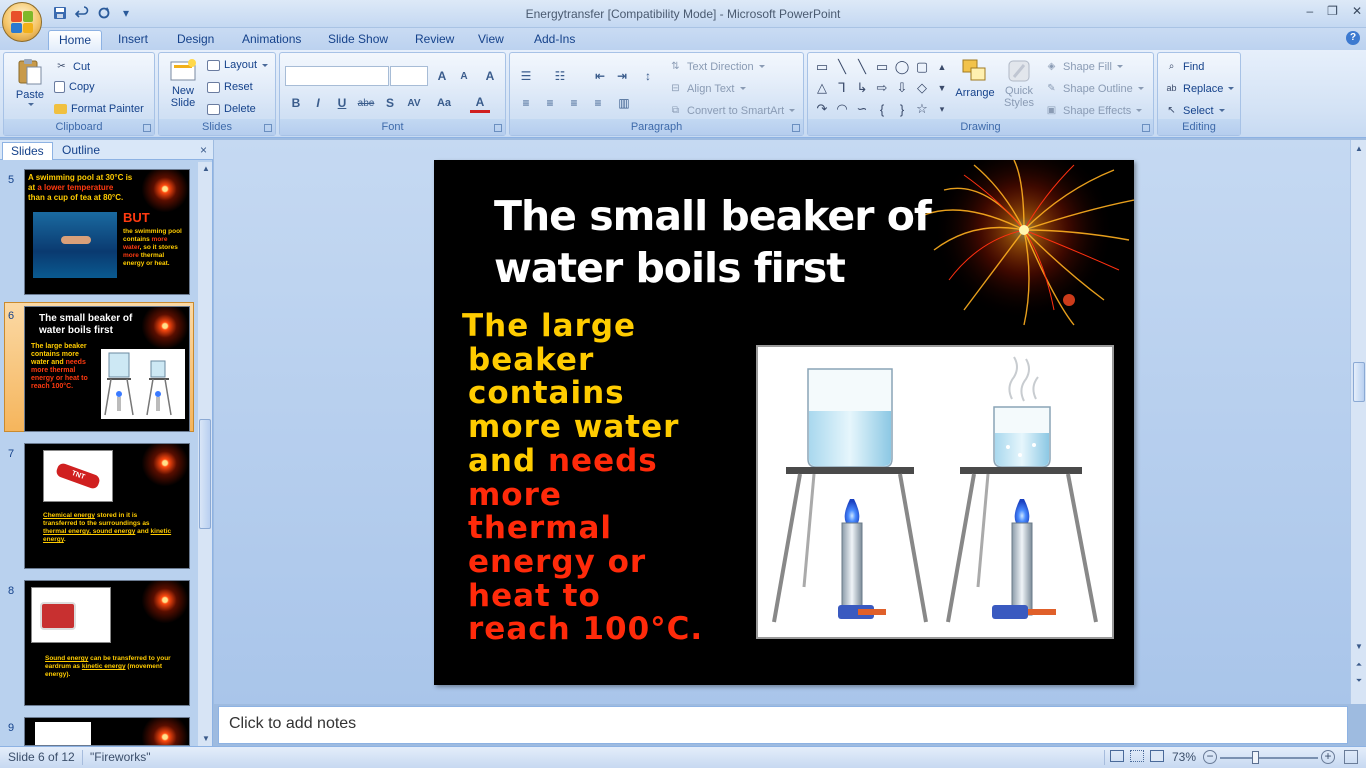 Image resolution: width=1366 pixels, height=768 pixels. Describe the element at coordinates (358, 40) in the screenshot. I see `tab-slide-show: Slide Show` at that location.